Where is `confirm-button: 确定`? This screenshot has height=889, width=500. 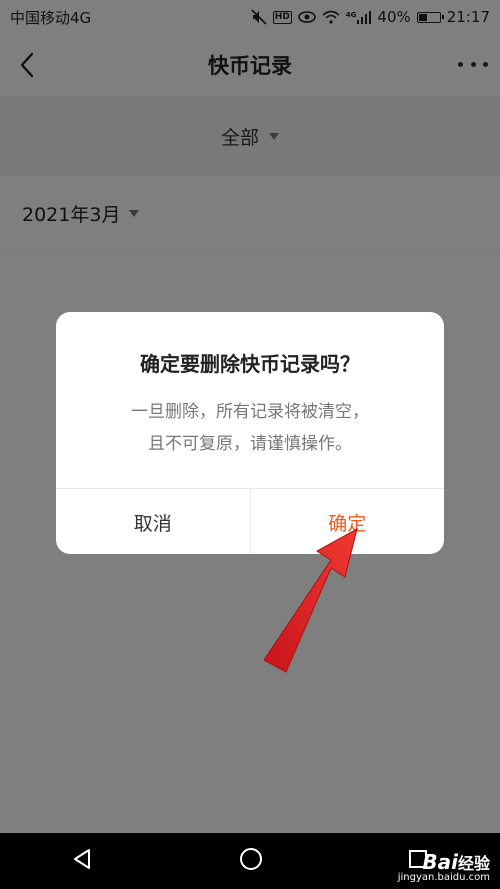
confirm-button: 确定 is located at coordinates (348, 521).